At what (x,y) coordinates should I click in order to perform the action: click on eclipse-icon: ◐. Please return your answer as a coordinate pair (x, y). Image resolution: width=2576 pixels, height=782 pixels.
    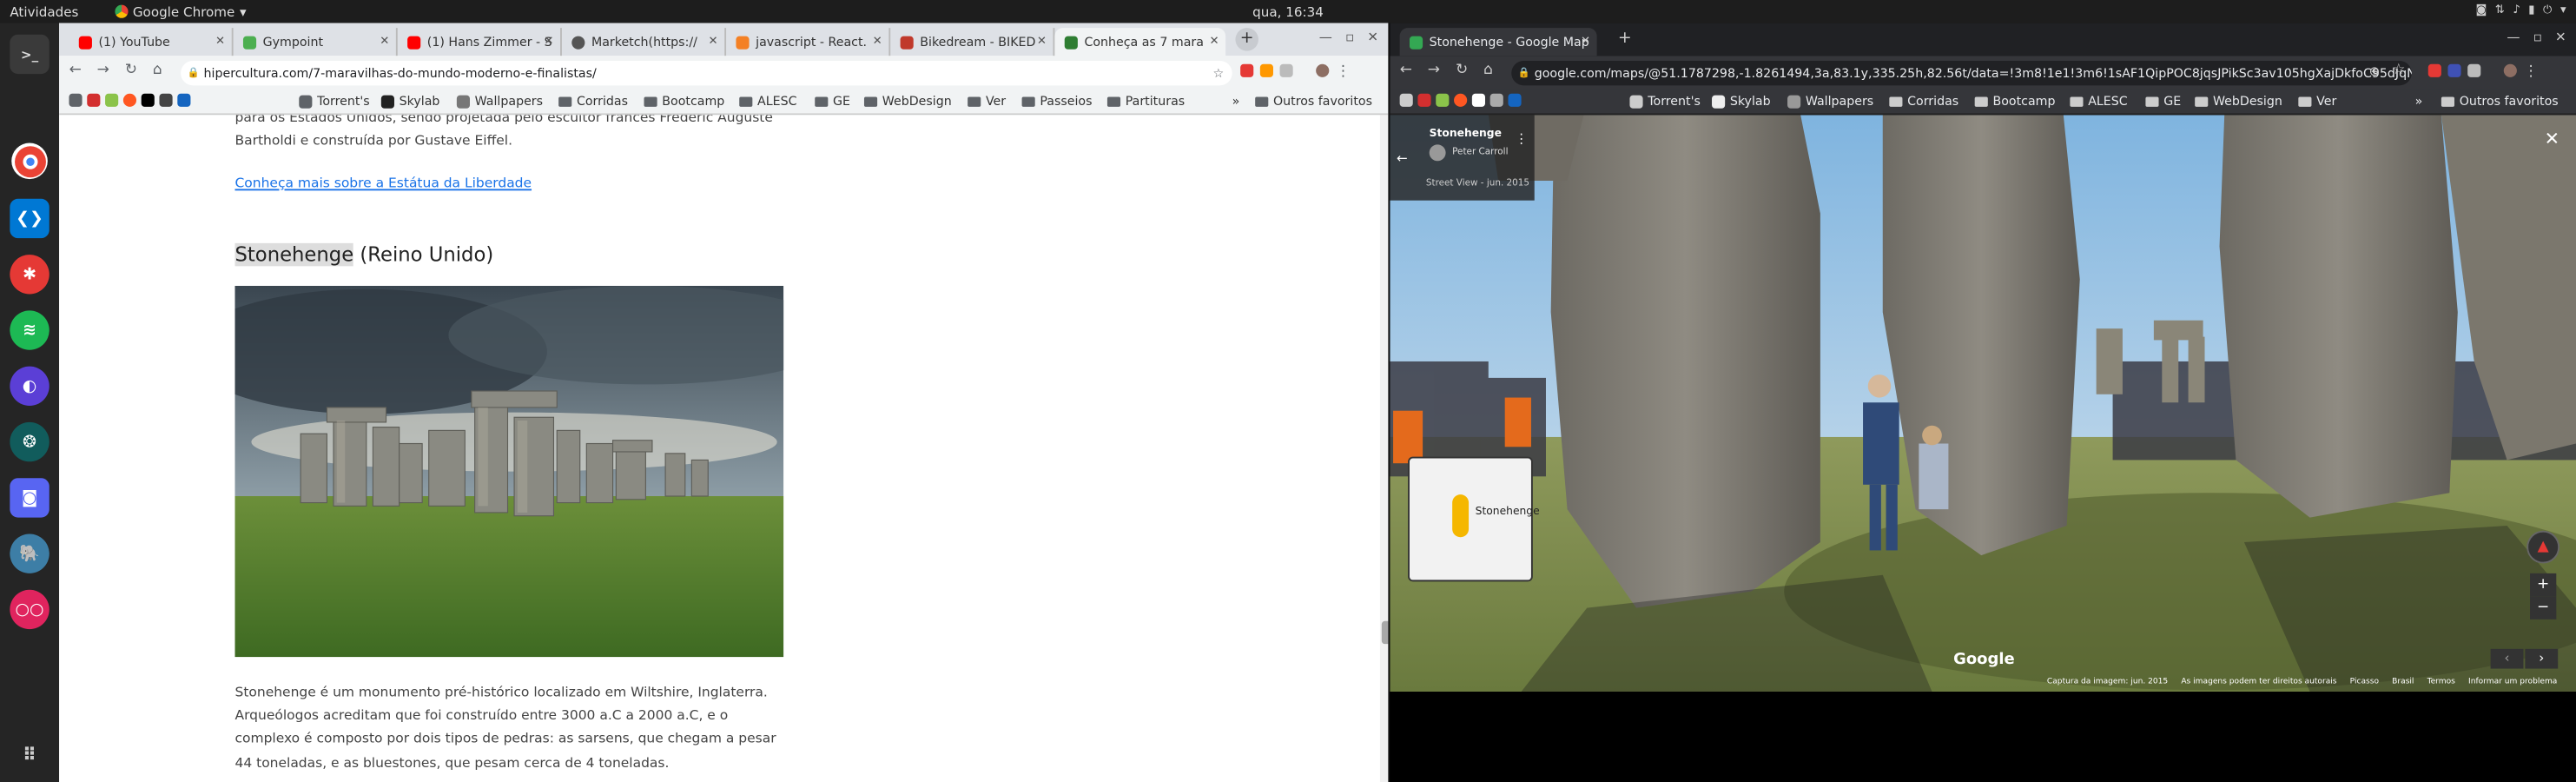
    Looking at the image, I should click on (30, 387).